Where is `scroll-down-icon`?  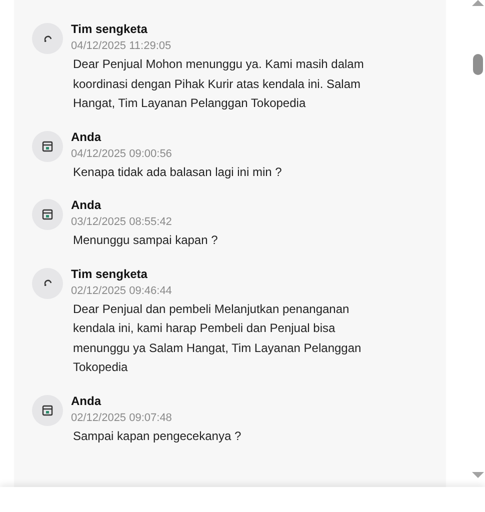 scroll-down-icon is located at coordinates (478, 475).